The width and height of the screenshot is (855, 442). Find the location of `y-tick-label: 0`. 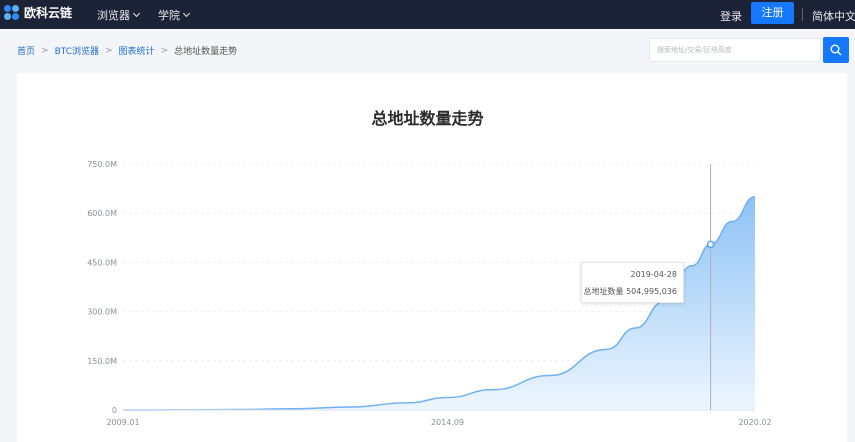

y-tick-label: 0 is located at coordinates (114, 410).